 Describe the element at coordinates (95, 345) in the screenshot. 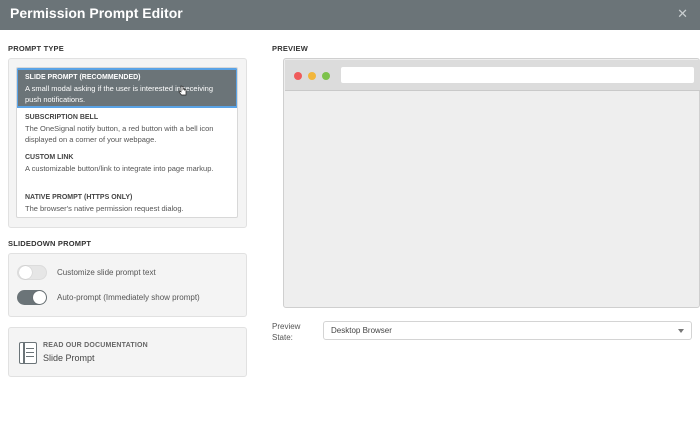

I see `documentation-kicker: READ OUR DOCUMENTATION` at that location.